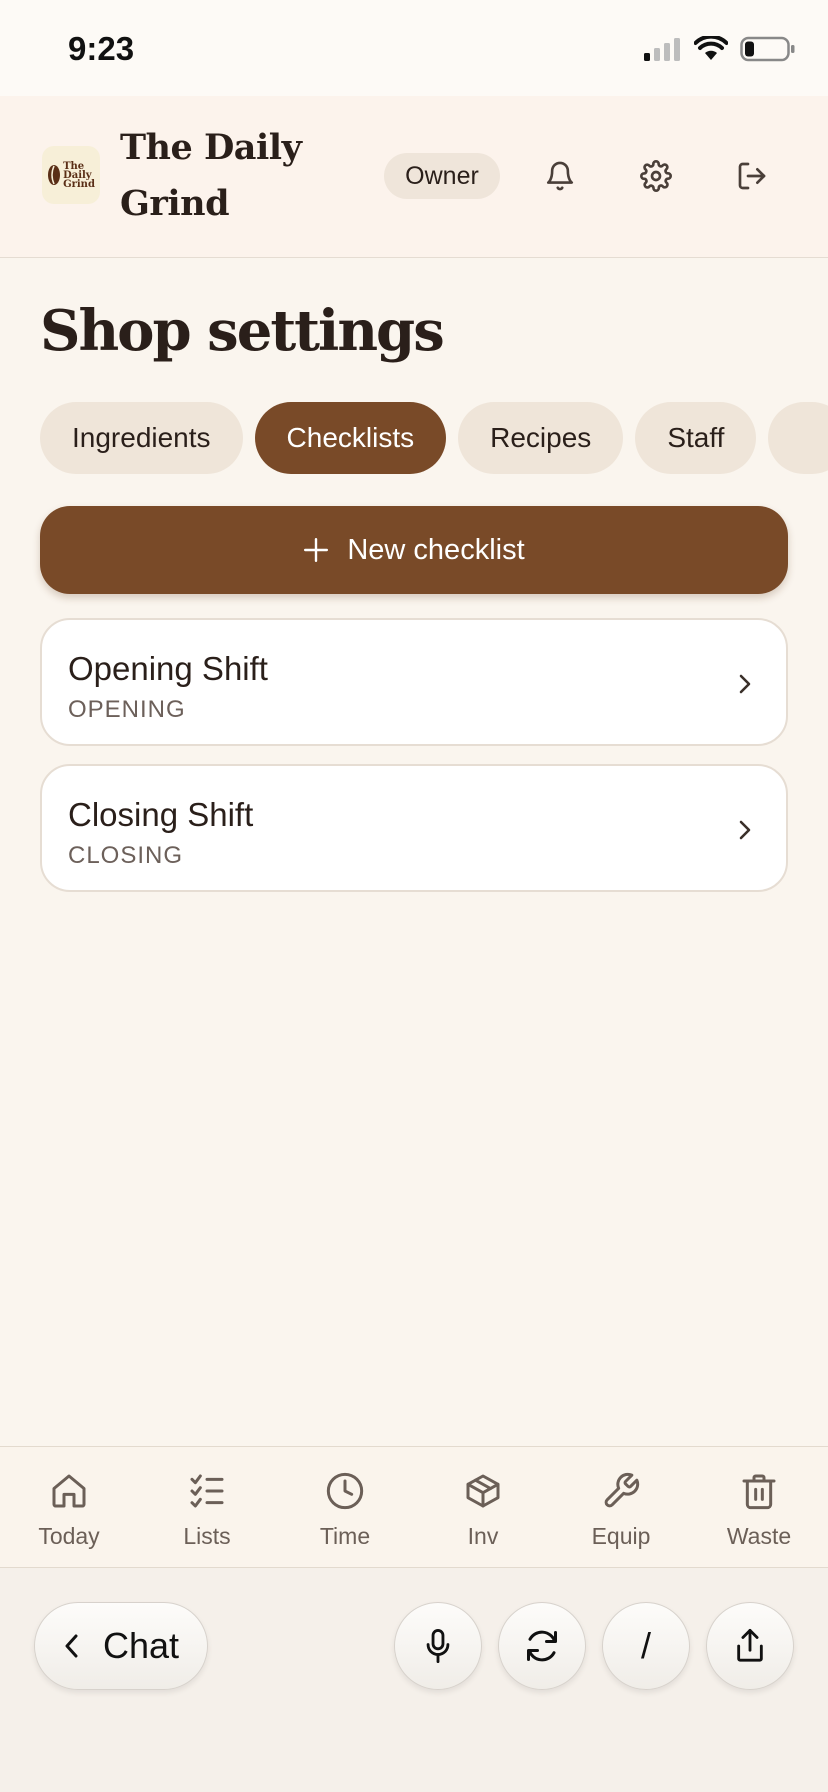  I want to click on battery-icon, so click(767, 49).